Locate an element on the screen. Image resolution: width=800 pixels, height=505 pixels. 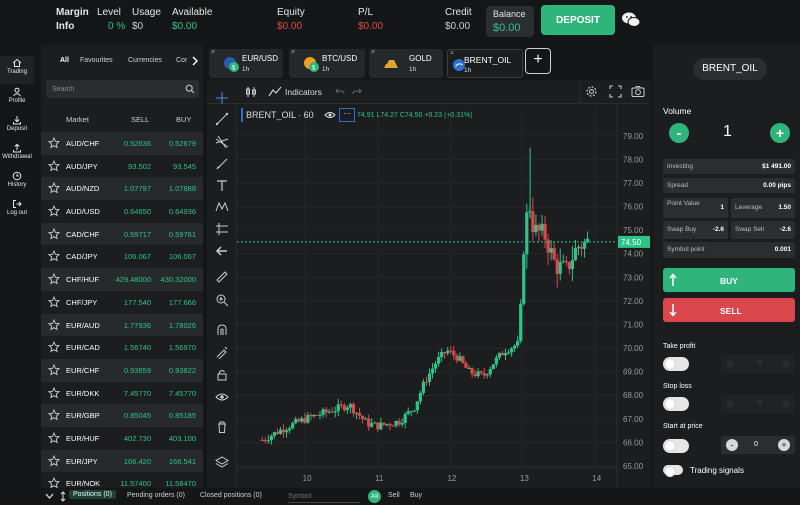
filter-buy: Buy is located at coordinates (416, 495).